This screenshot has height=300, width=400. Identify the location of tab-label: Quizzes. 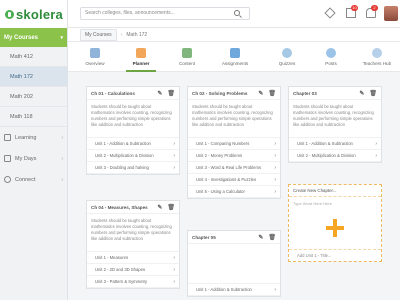
(287, 63).